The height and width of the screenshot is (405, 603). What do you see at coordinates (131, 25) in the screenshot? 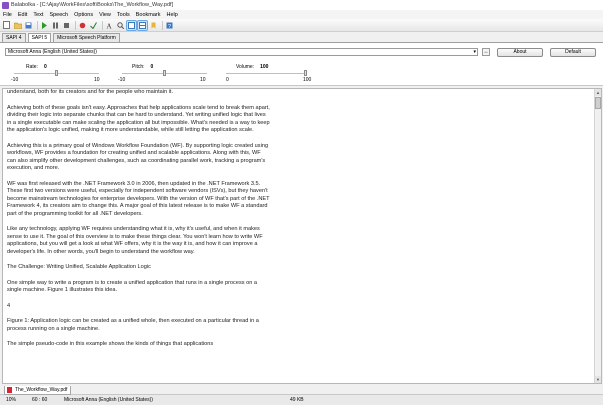
I see `view-text-icon` at bounding box center [131, 25].